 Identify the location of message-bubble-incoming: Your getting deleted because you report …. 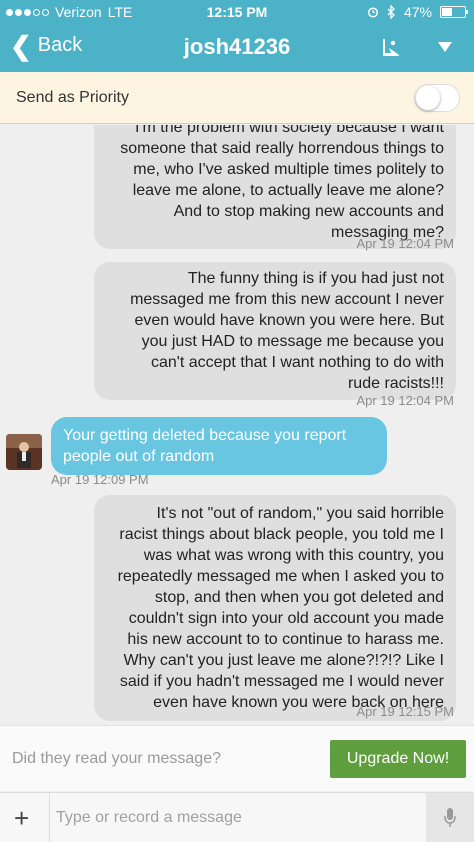
(219, 446).